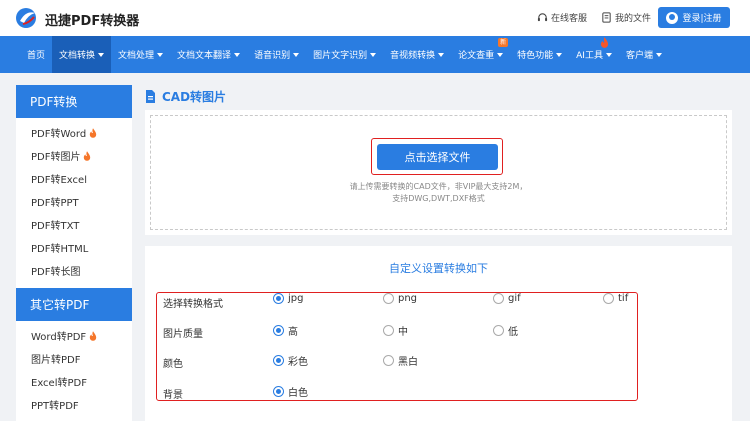  What do you see at coordinates (92, 19) in the screenshot?
I see `brand-name: 迅捷PDF转换器` at bounding box center [92, 19].